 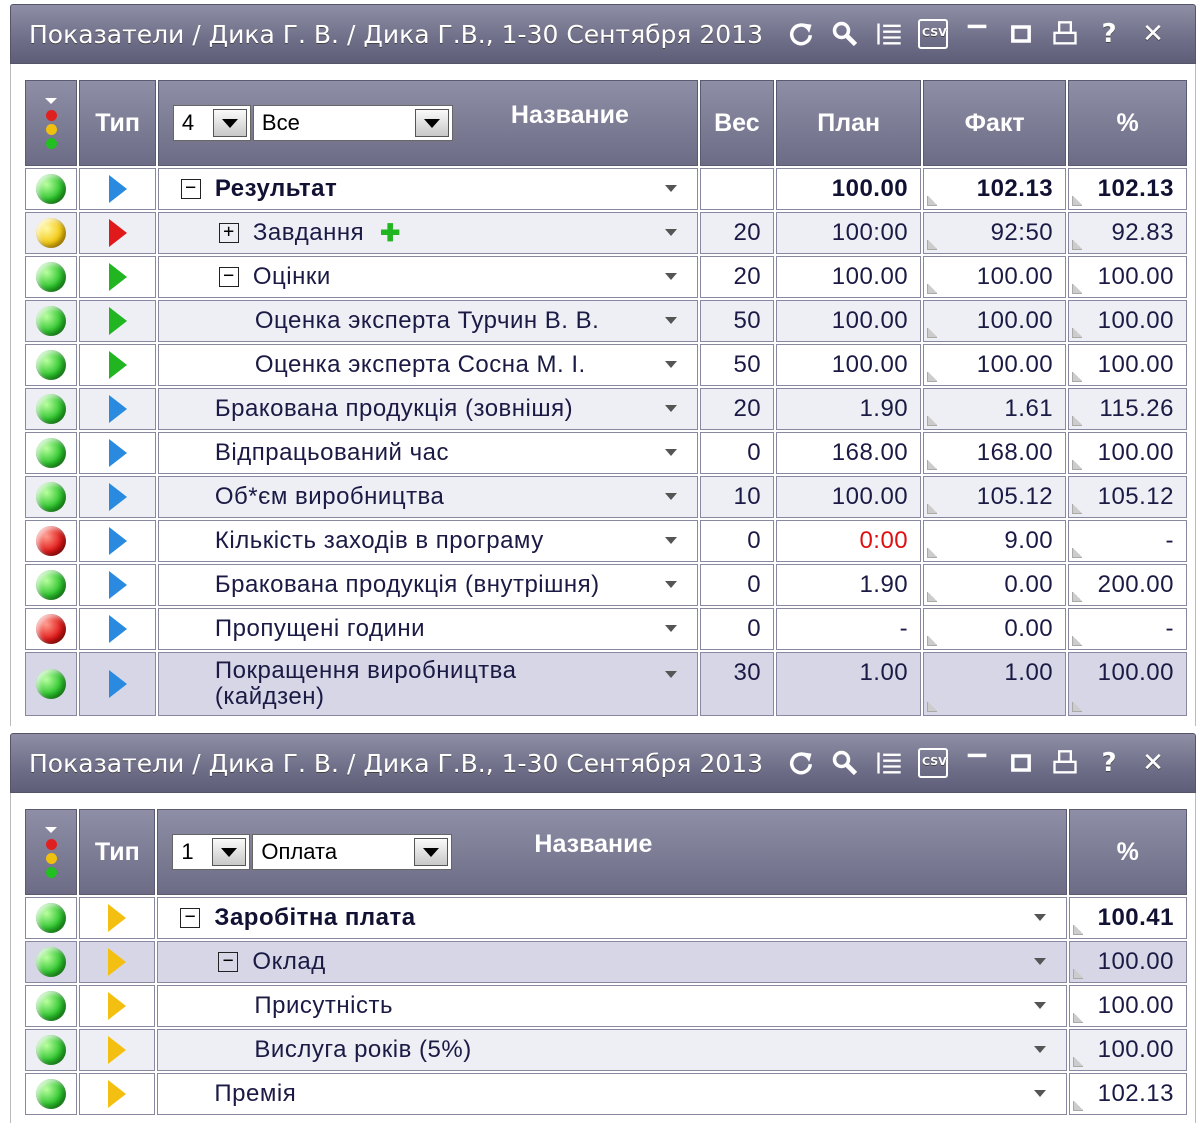 I want to click on indicator-name-cell: − Заробітна плата, so click(x=612, y=918).